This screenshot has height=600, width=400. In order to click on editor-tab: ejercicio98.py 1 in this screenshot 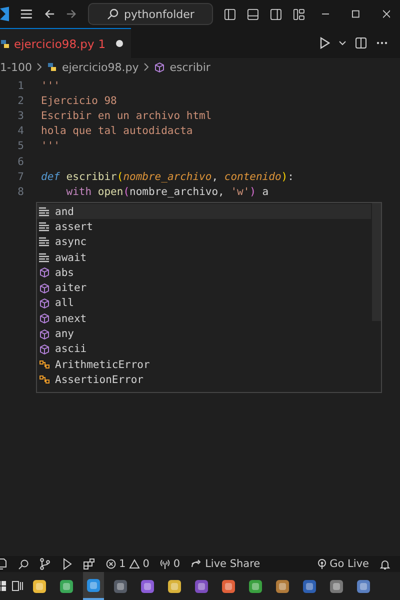, I will do `click(65, 43)`.